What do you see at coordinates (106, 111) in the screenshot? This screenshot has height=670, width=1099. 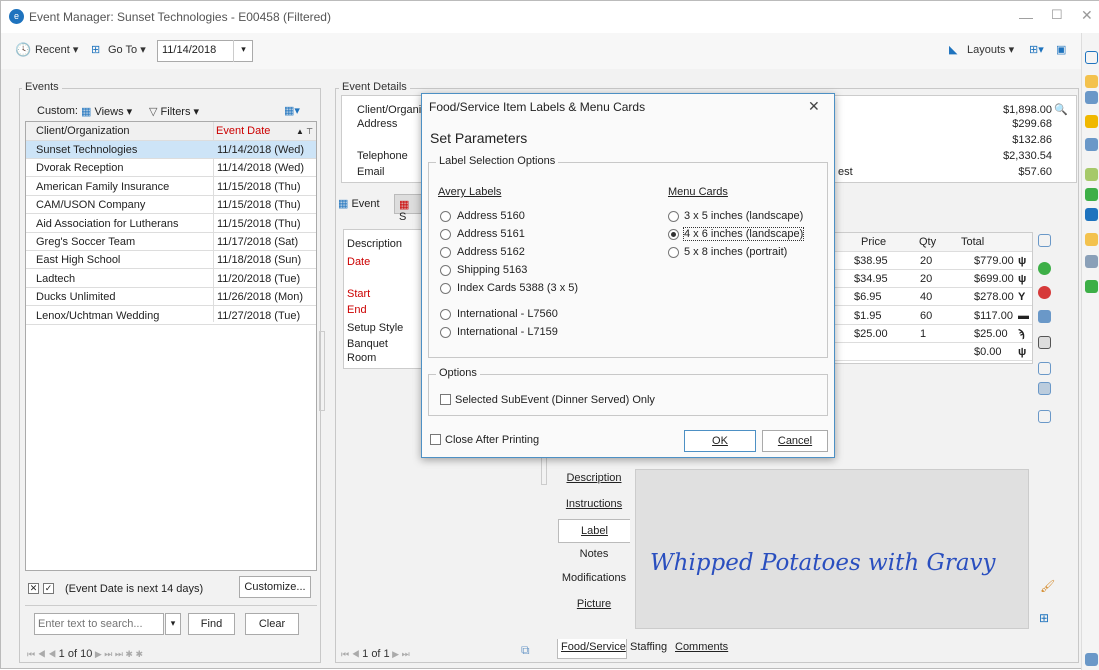 I see `views-button: ▦ Views ▾` at bounding box center [106, 111].